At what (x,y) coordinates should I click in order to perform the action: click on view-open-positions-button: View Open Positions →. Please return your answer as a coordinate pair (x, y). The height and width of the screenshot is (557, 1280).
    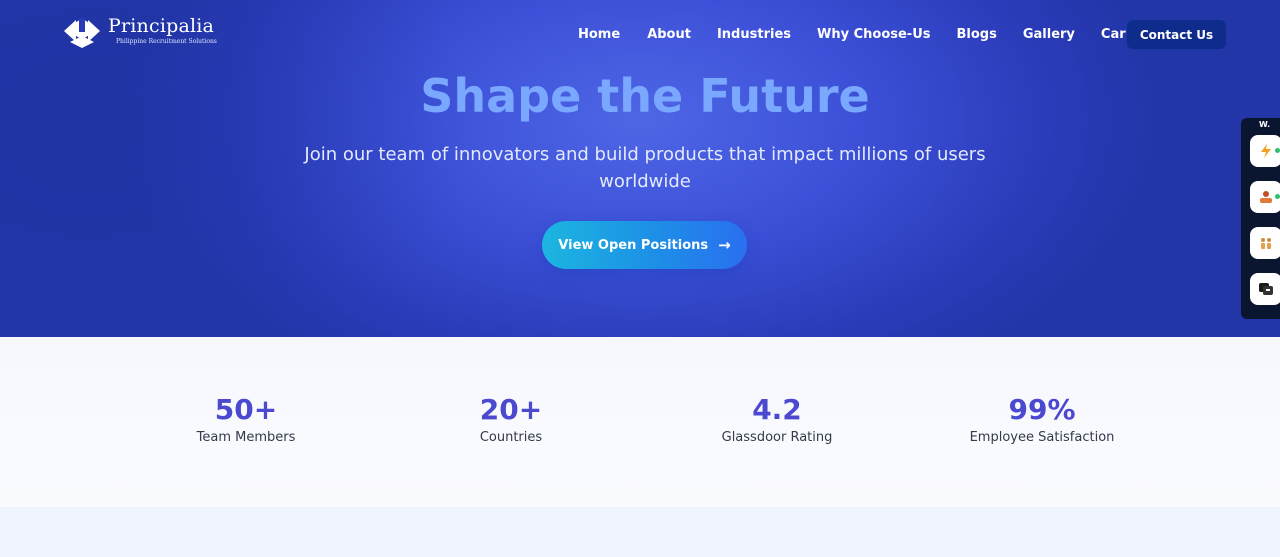
    Looking at the image, I should click on (644, 245).